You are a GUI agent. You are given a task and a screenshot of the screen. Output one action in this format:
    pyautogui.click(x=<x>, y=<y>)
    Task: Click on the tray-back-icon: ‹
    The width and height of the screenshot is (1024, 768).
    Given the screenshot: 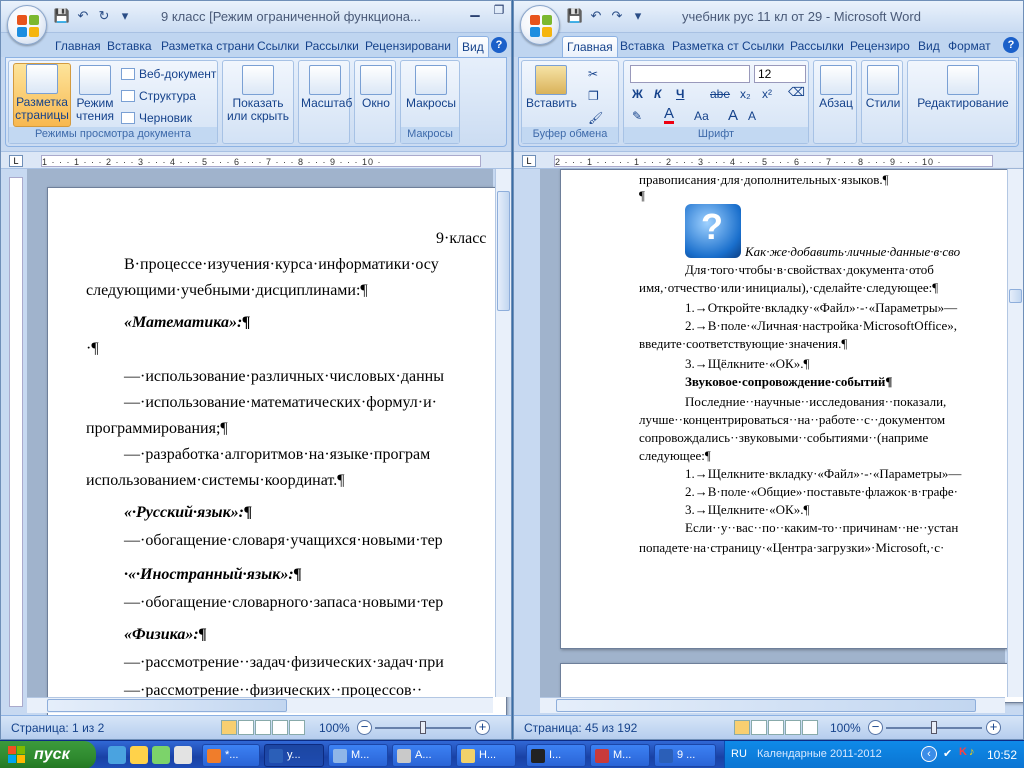 What is the action you would take?
    pyautogui.click(x=929, y=754)
    